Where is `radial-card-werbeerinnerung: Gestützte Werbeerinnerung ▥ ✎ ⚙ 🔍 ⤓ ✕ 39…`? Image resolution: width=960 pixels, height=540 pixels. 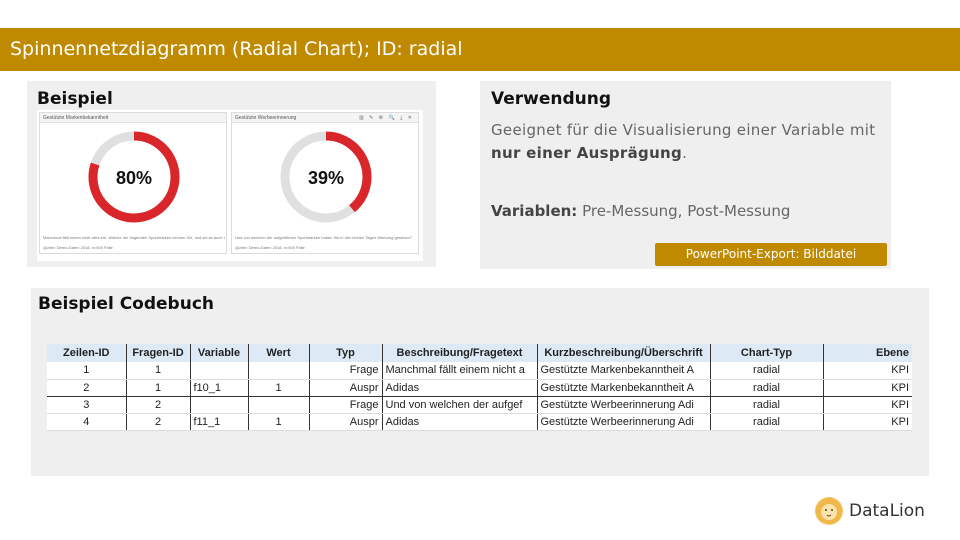 radial-card-werbeerinnerung: Gestützte Werbeerinnerung ▥ ✎ ⚙ 🔍 ⤓ ✕ 39… is located at coordinates (325, 183).